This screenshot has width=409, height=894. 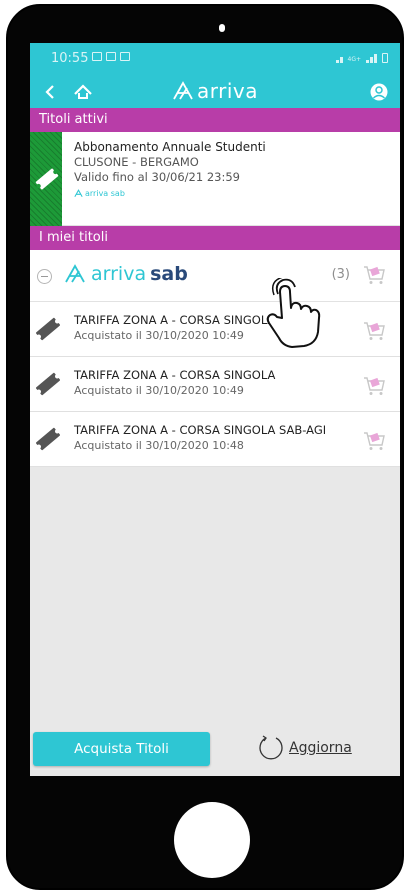 What do you see at coordinates (227, 91) in the screenshot?
I see `logo-text: arriva` at bounding box center [227, 91].